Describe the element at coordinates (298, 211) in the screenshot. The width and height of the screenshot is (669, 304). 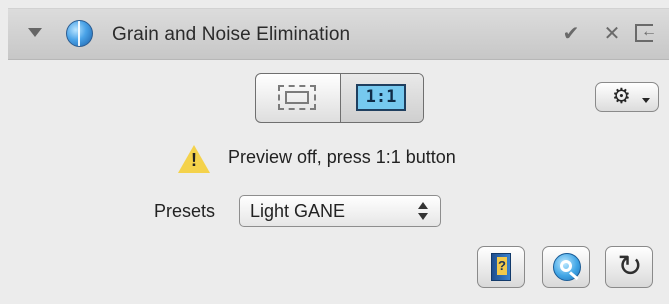
I see `presets-selected-value: Light GANE` at that location.